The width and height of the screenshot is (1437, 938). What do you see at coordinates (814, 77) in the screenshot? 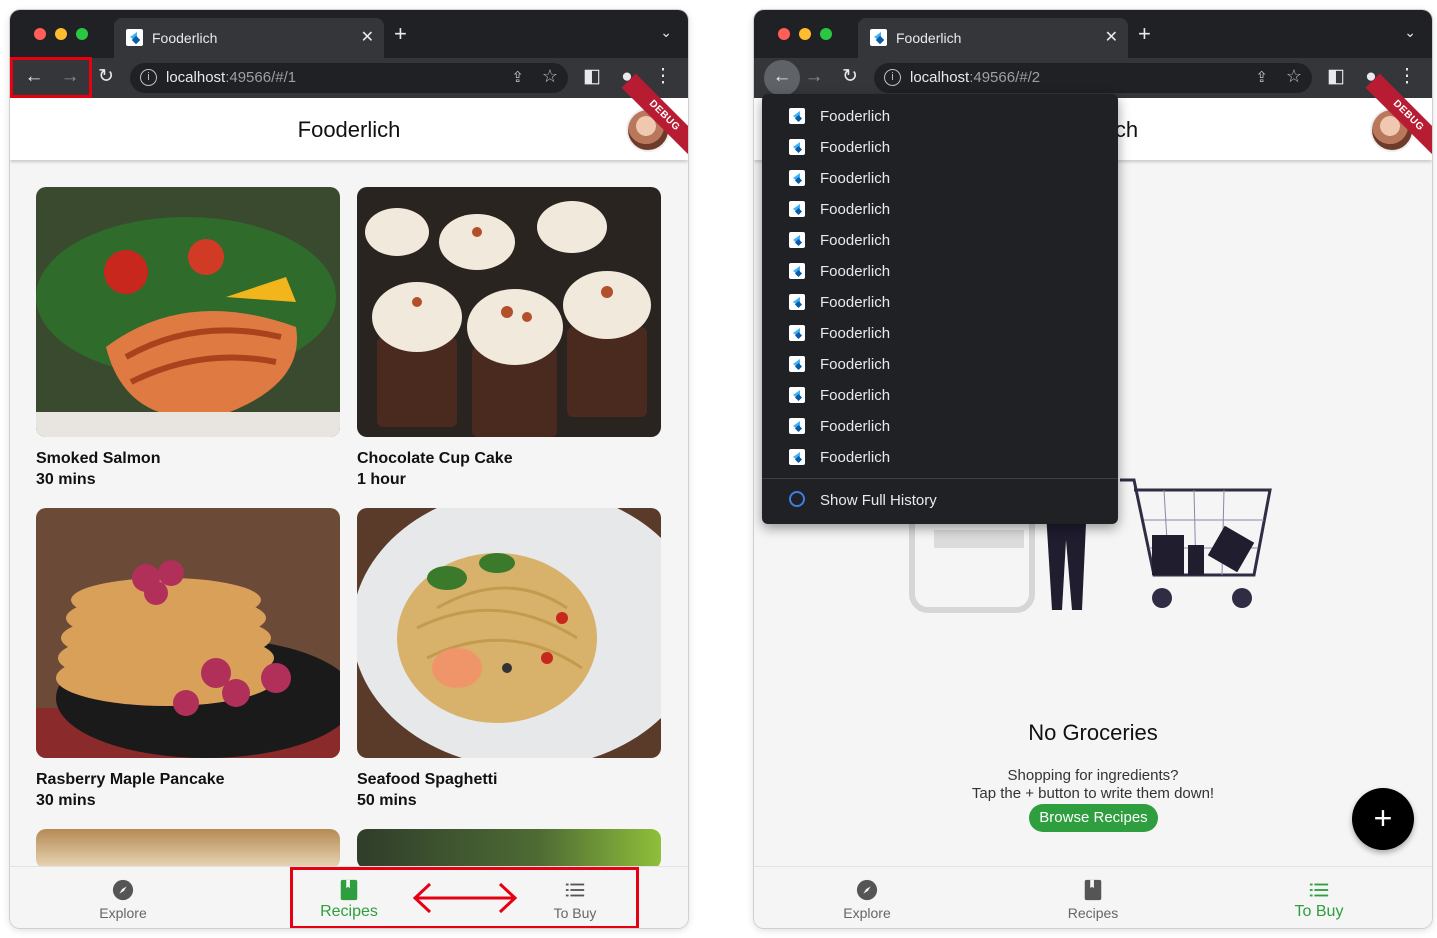
I see `forward-arrow-icon: →` at bounding box center [814, 77].